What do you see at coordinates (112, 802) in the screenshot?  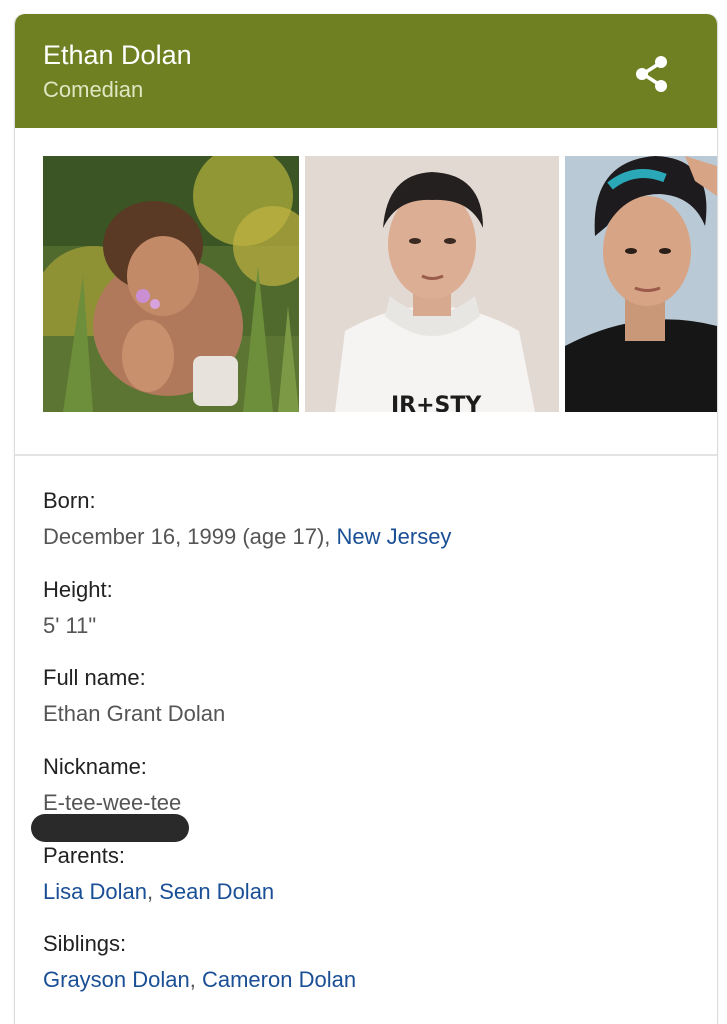 I see `fact-value-nickname: E-tee-wee-tee` at bounding box center [112, 802].